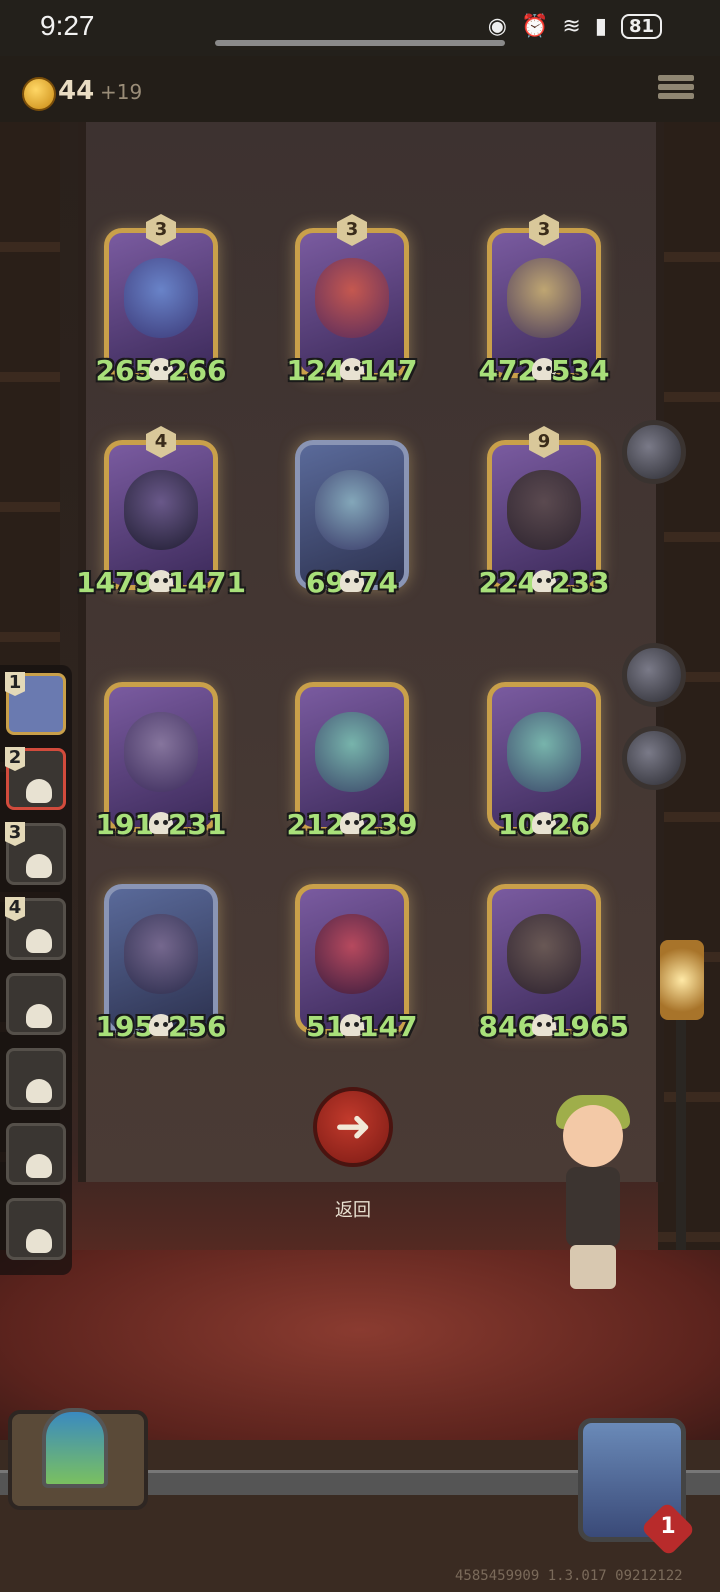  What do you see at coordinates (360, 43) in the screenshot?
I see `notch-handle` at bounding box center [360, 43].